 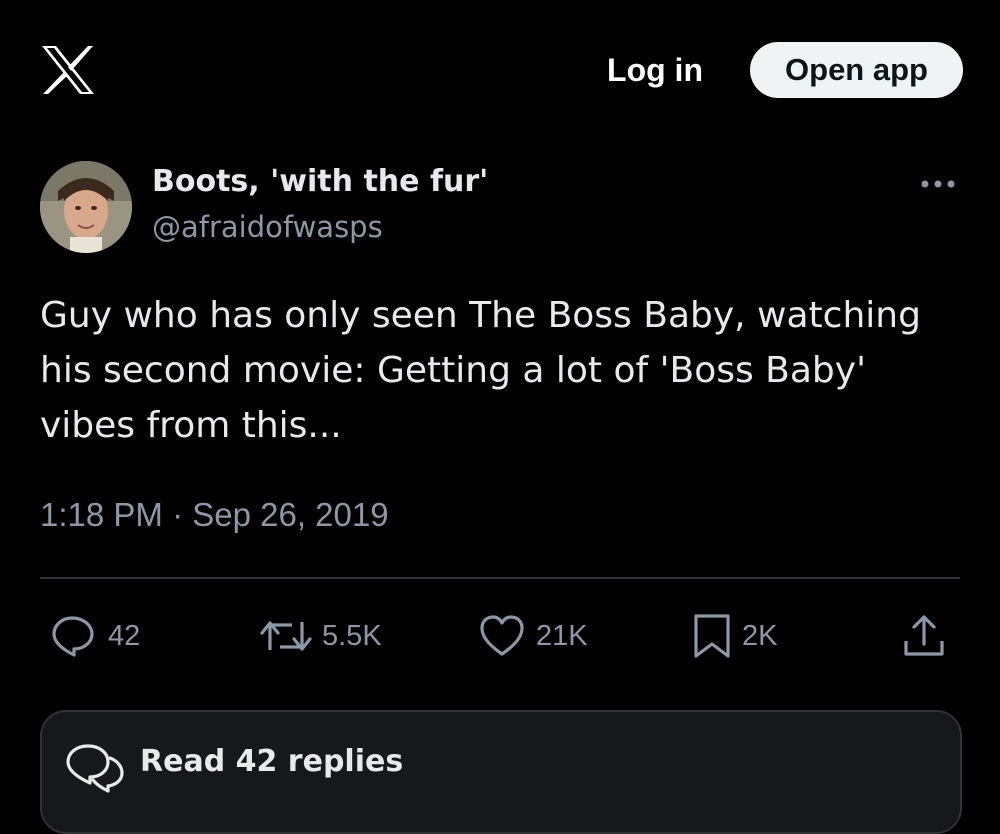 What do you see at coordinates (533, 636) in the screenshot?
I see `like-button: 21K` at bounding box center [533, 636].